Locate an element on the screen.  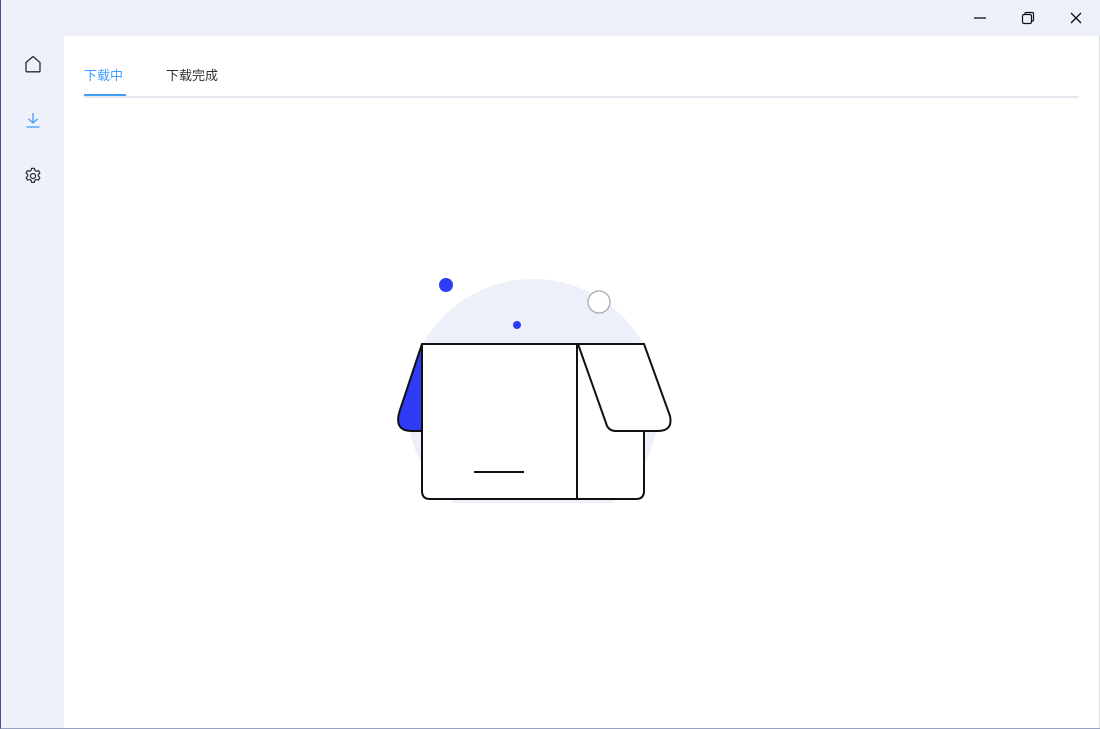
empty-box-illustration is located at coordinates (534, 390).